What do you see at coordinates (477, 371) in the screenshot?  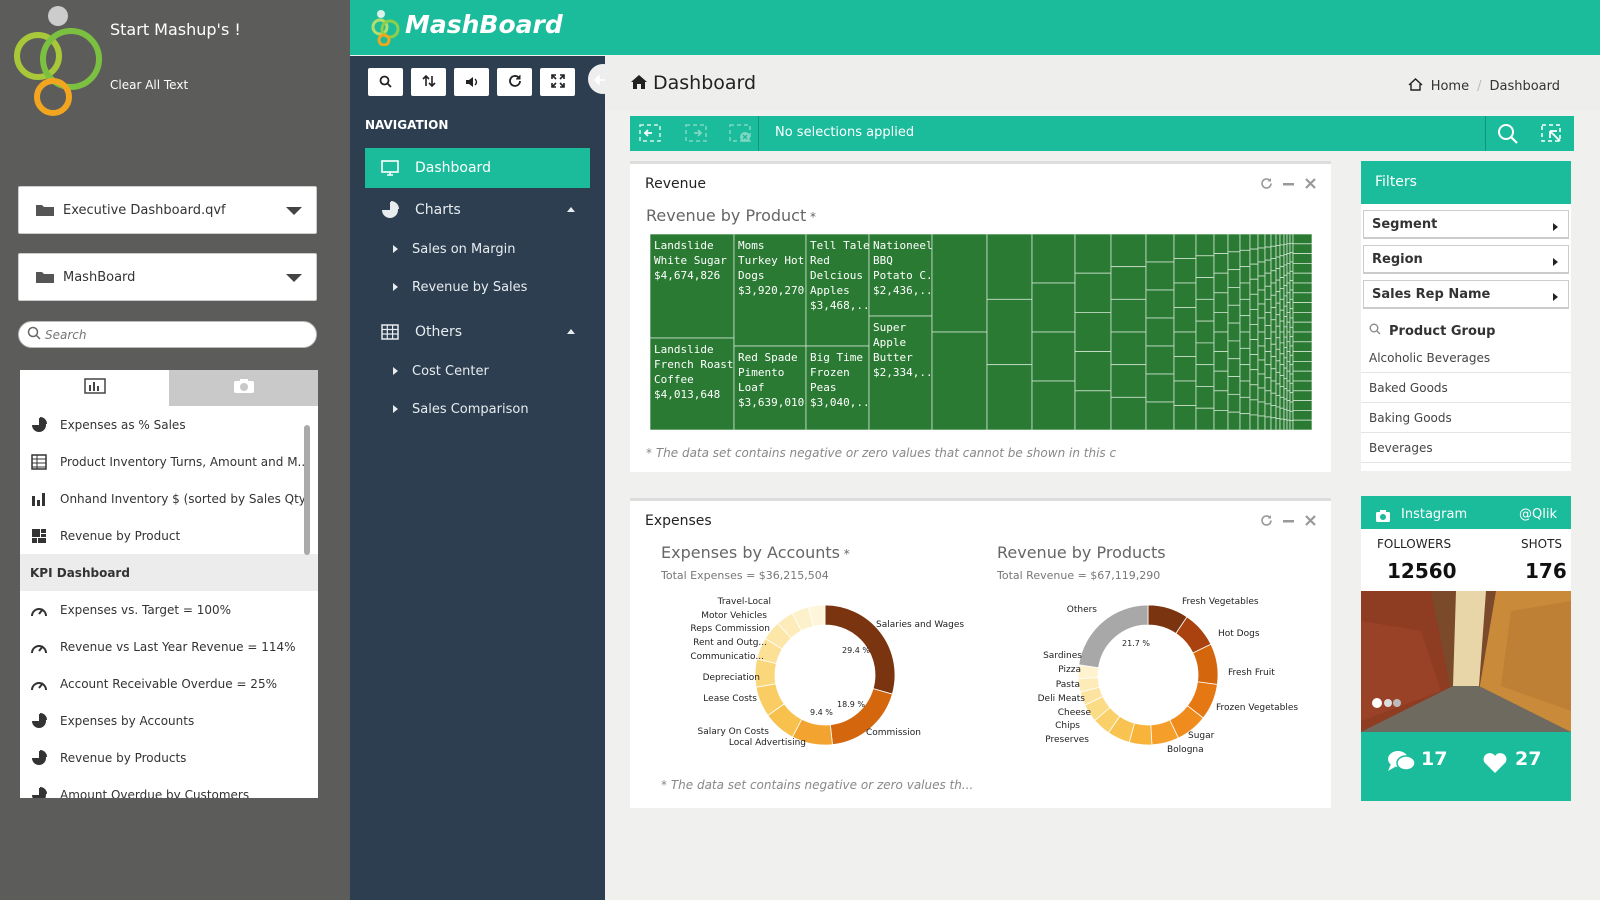 I see `nav-subitem-cost-center: Cost Center` at bounding box center [477, 371].